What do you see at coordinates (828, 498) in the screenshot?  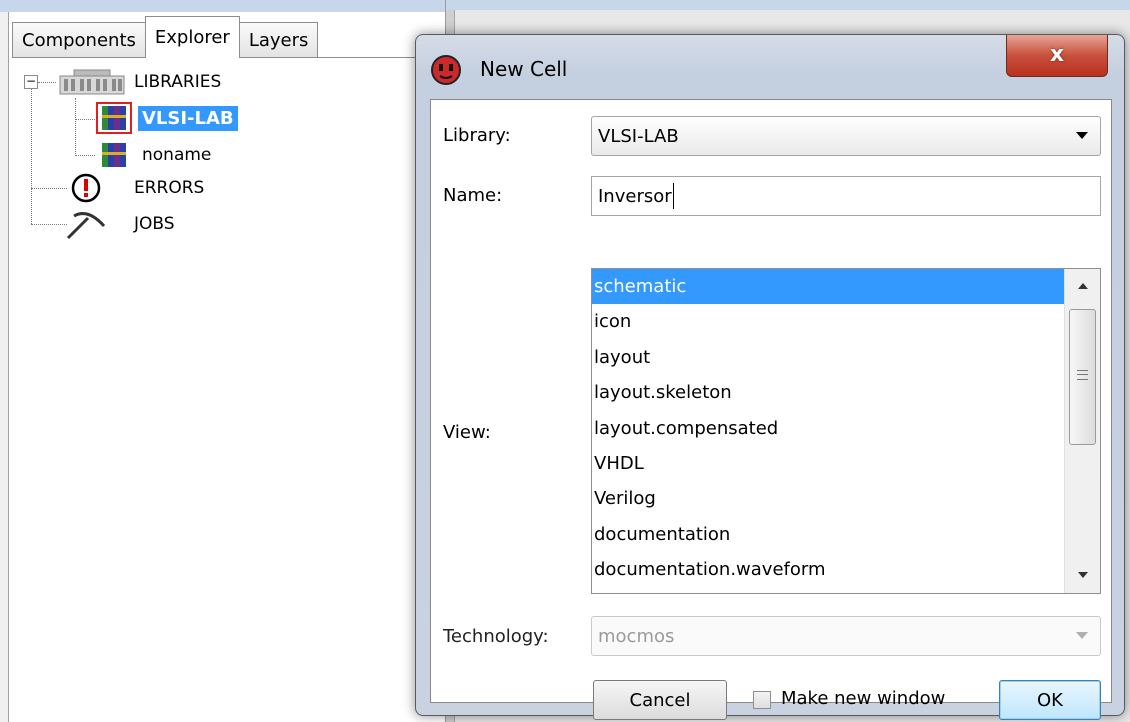 I see `view-item-verilog: Verilog` at bounding box center [828, 498].